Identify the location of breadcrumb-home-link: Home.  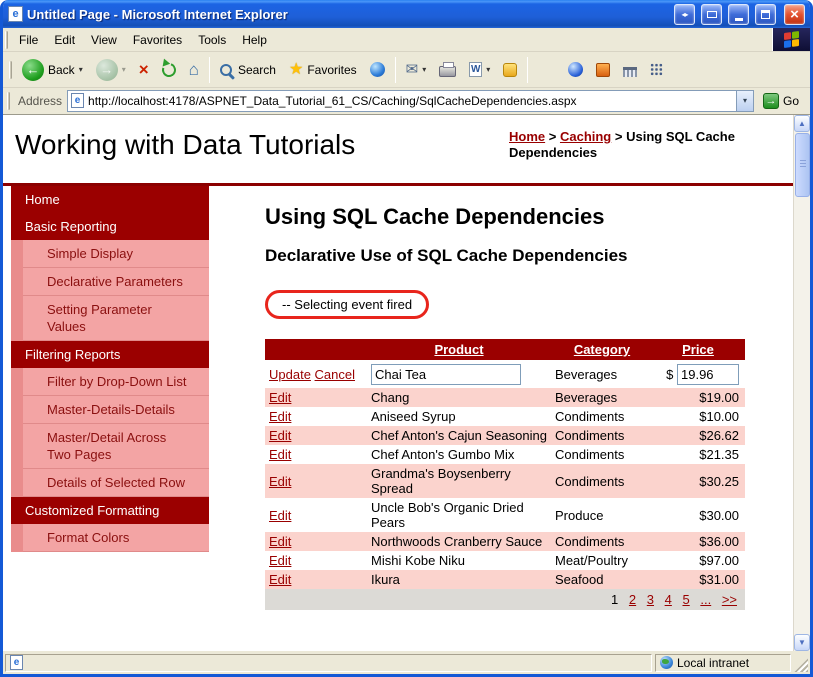
(527, 136).